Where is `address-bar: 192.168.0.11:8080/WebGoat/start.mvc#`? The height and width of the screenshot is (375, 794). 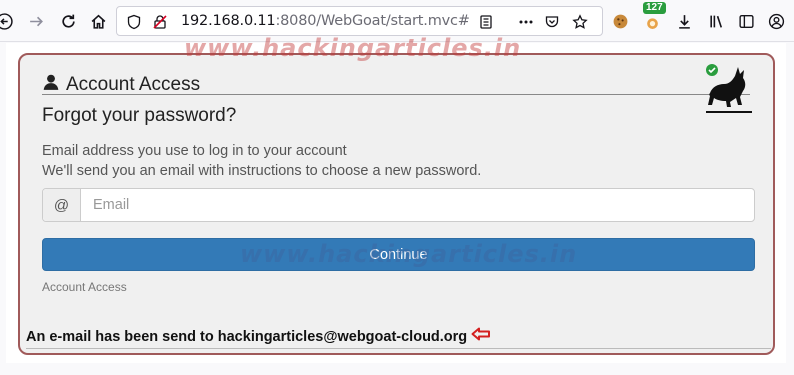 address-bar: 192.168.0.11:8080/WebGoat/start.mvc# is located at coordinates (359, 21).